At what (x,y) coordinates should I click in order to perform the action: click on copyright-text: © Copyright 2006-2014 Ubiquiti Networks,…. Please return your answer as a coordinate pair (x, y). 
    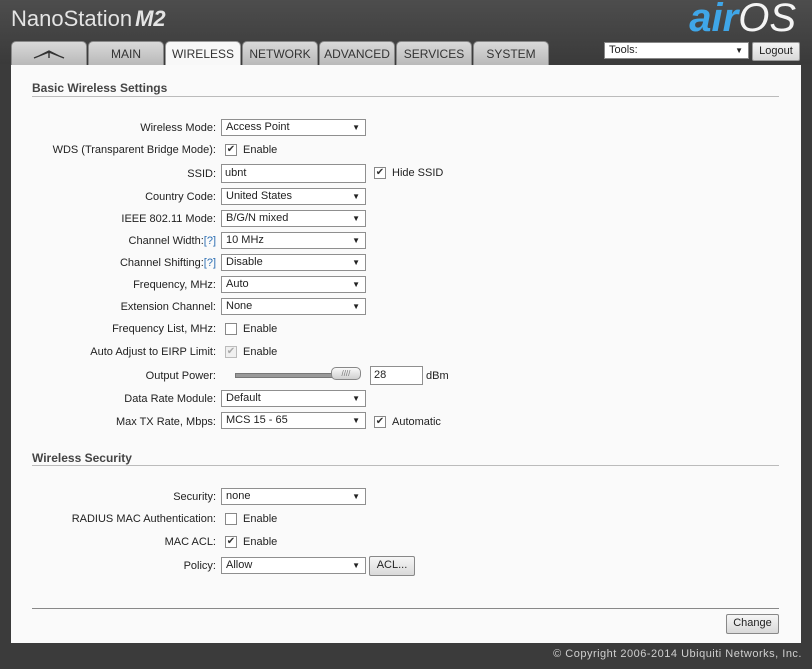
    Looking at the image, I should click on (677, 654).